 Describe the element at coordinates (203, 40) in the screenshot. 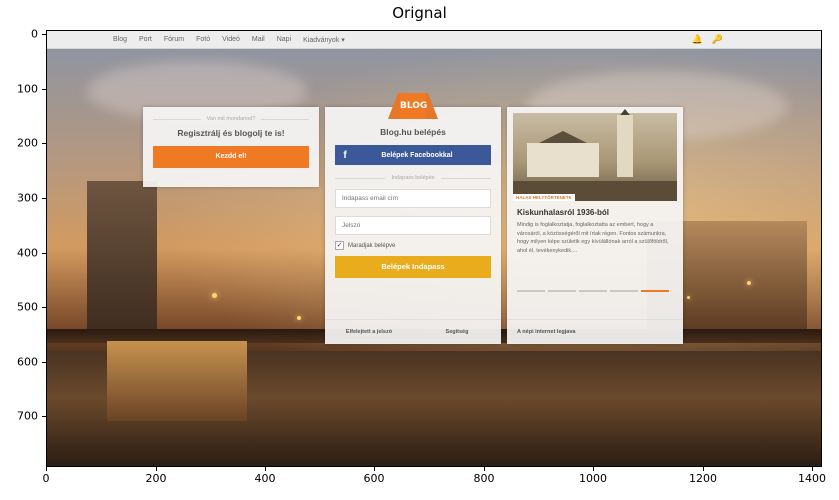

I see `nav-link-foto: Fotó` at that location.